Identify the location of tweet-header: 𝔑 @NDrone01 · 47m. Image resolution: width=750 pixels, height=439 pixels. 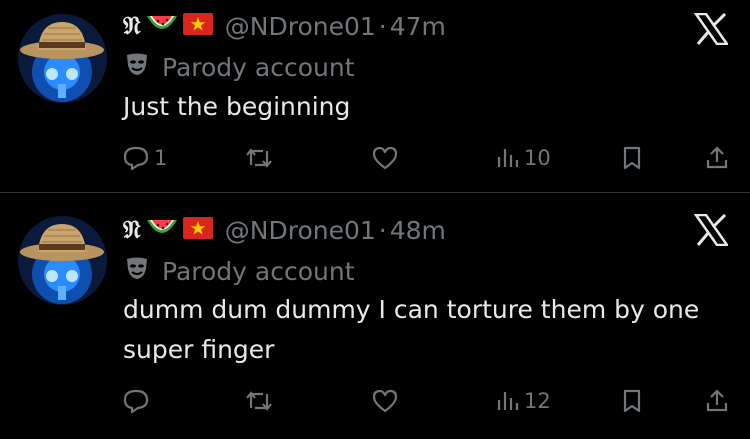
(284, 26).